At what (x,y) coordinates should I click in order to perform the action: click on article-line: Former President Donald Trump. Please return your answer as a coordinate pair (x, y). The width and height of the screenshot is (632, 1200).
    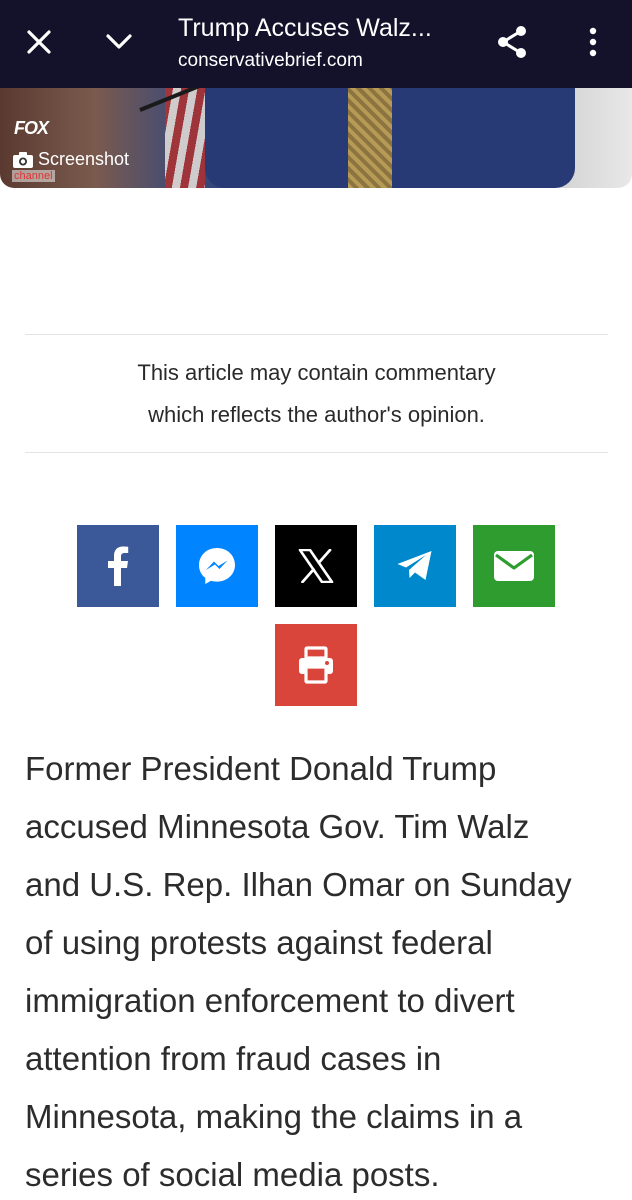
    Looking at the image, I should click on (261, 768).